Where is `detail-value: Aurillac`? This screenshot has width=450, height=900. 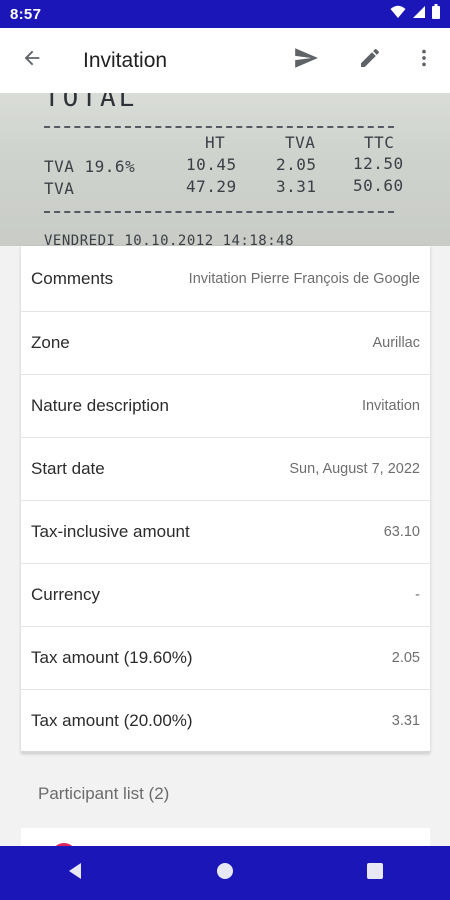
detail-value: Aurillac is located at coordinates (396, 343).